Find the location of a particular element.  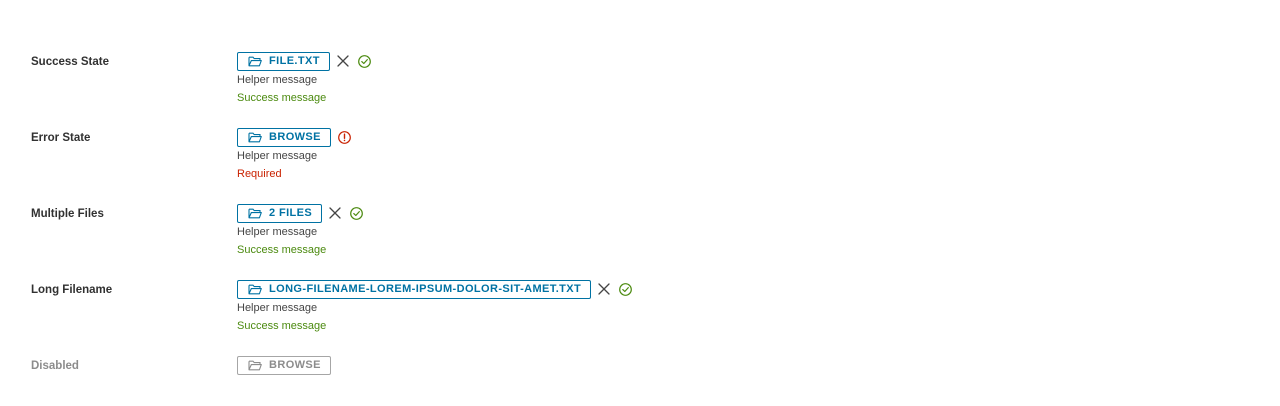

file-input-control: BROWSE Helper message Required is located at coordinates (294, 155).